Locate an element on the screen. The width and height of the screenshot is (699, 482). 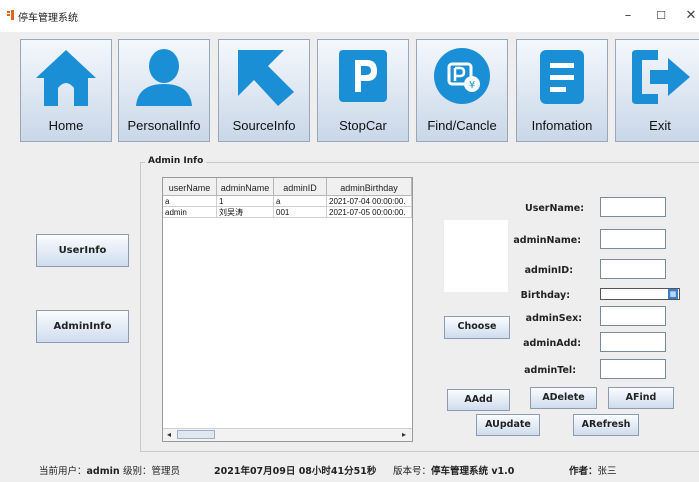
status-author: 作者：张三 is located at coordinates (593, 470).